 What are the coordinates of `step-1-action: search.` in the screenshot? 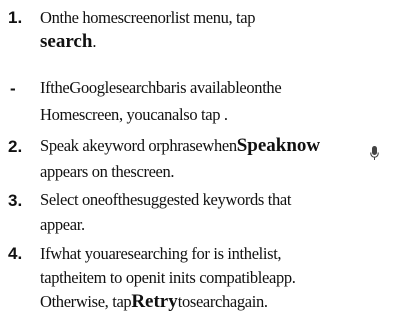 It's located at (68, 42).